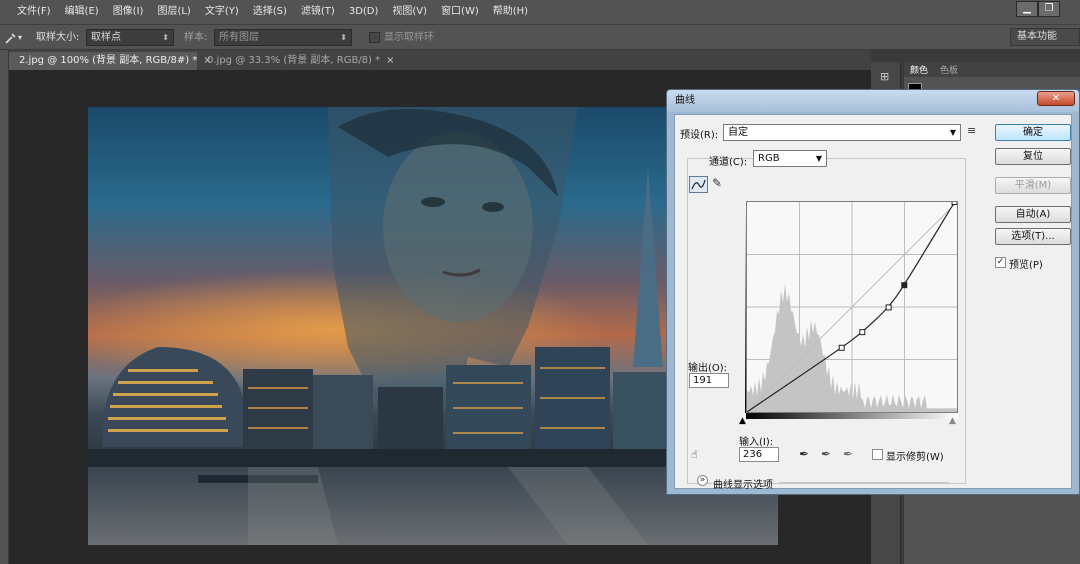 Image resolution: width=1080 pixels, height=564 pixels. I want to click on sample-label: 样本:, so click(196, 37).